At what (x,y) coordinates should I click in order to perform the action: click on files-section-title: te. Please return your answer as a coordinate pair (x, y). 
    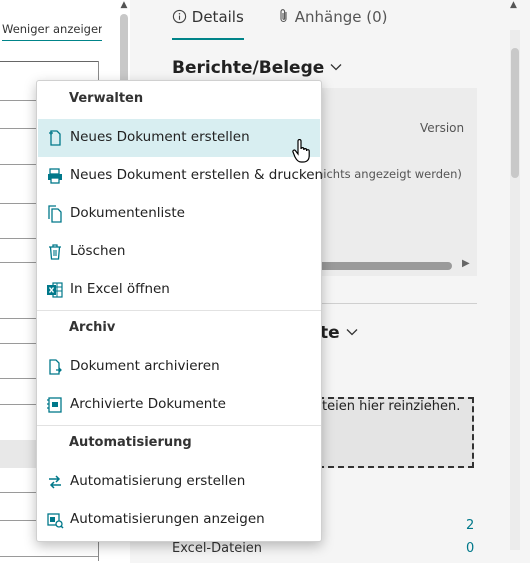
    Looking at the image, I should click on (339, 333).